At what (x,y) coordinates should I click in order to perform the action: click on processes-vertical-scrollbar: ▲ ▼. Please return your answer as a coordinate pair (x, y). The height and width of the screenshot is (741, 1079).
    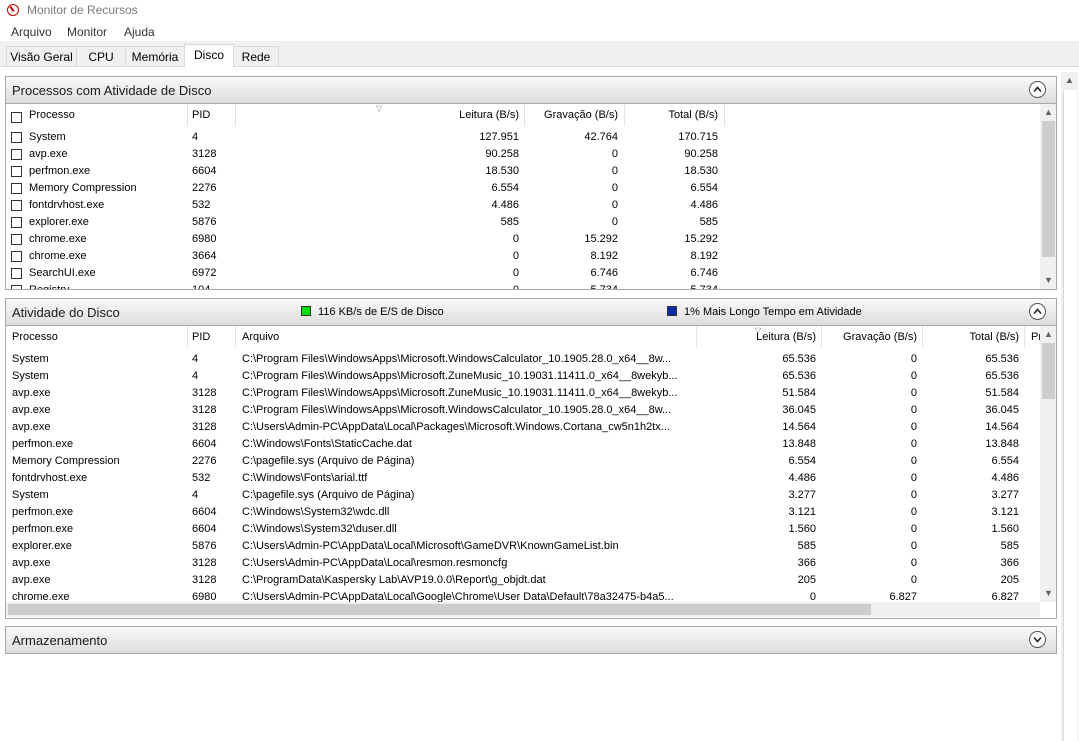
    Looking at the image, I should click on (1048, 196).